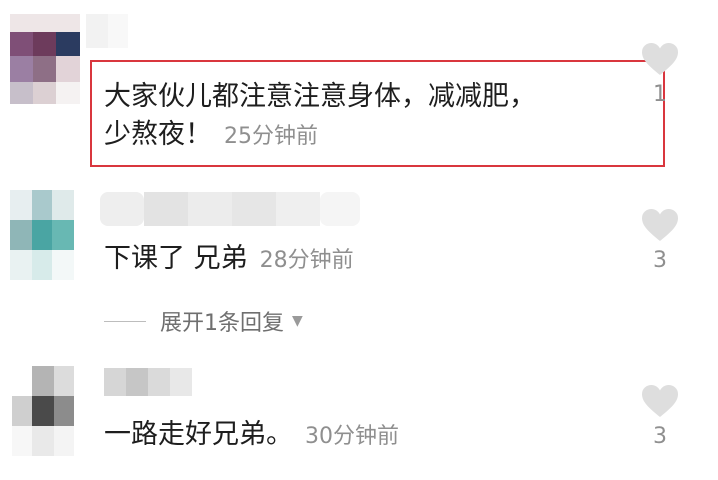  What do you see at coordinates (198, 434) in the screenshot?
I see `comment-text-line: 一路走好兄弟。` at bounding box center [198, 434].